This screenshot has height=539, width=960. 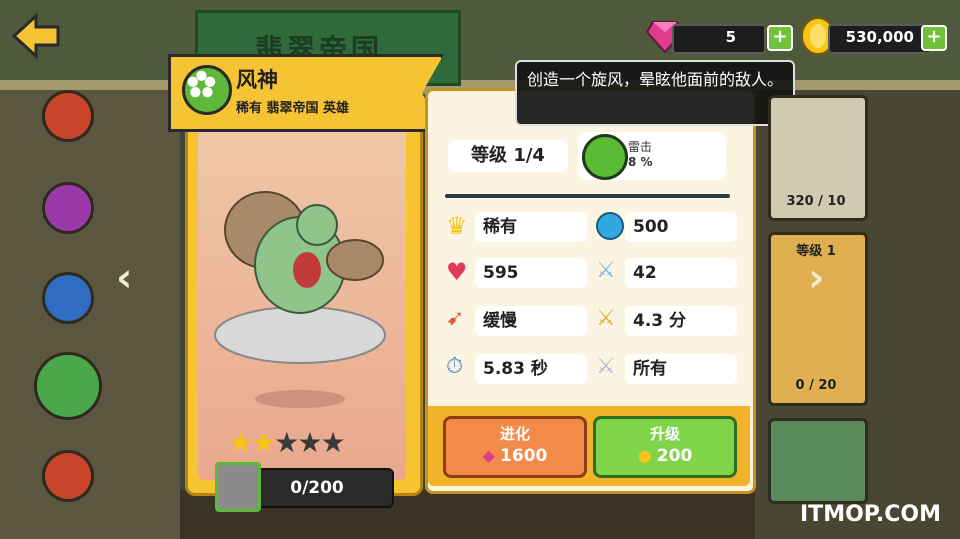 I want to click on add-gems-button: +, so click(x=780, y=38).